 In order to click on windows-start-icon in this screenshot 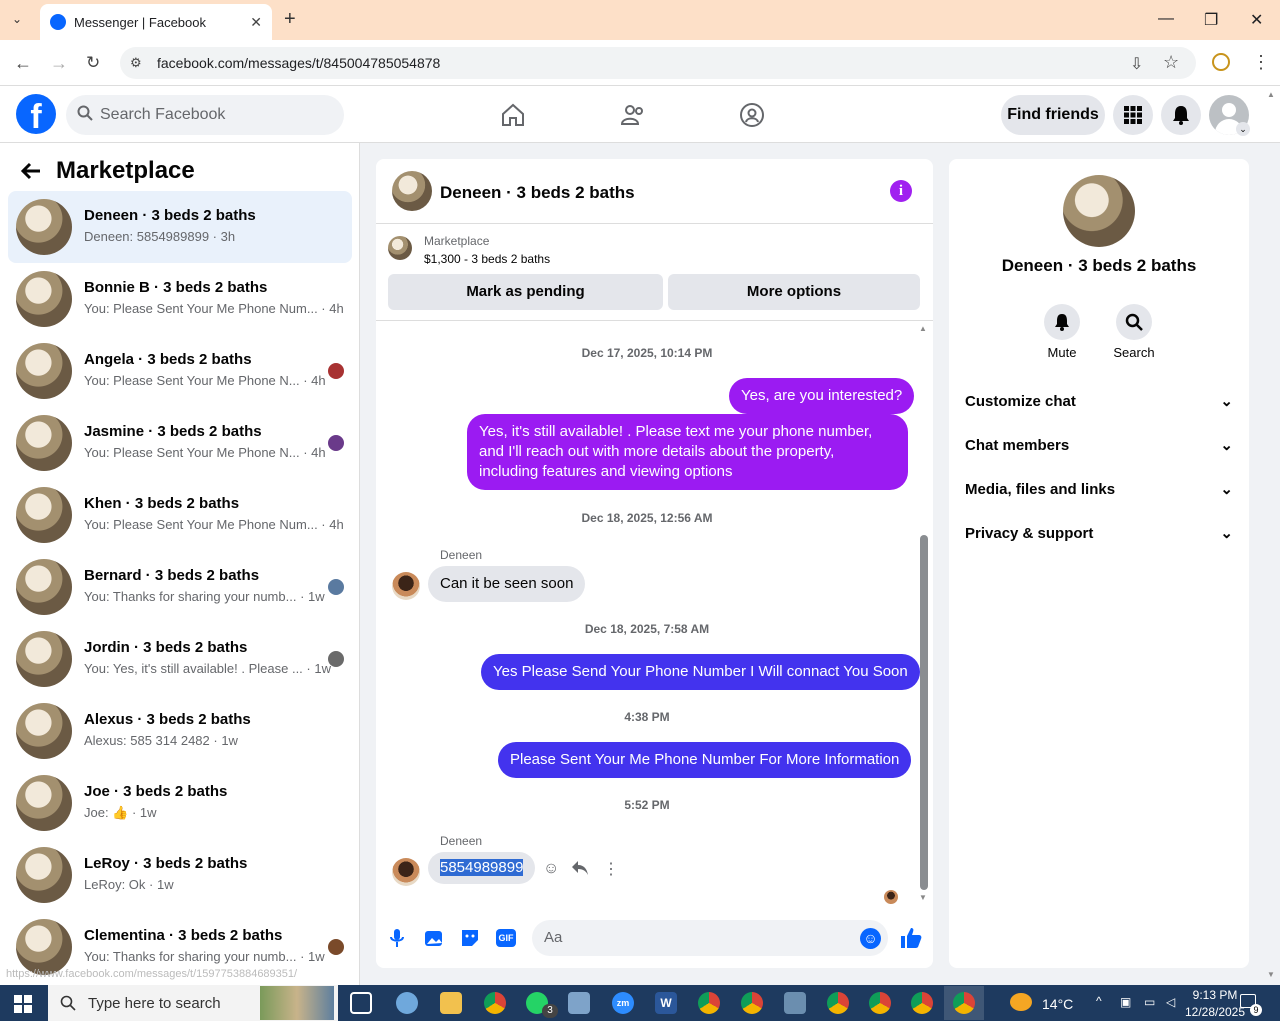, I will do `click(23, 1004)`.